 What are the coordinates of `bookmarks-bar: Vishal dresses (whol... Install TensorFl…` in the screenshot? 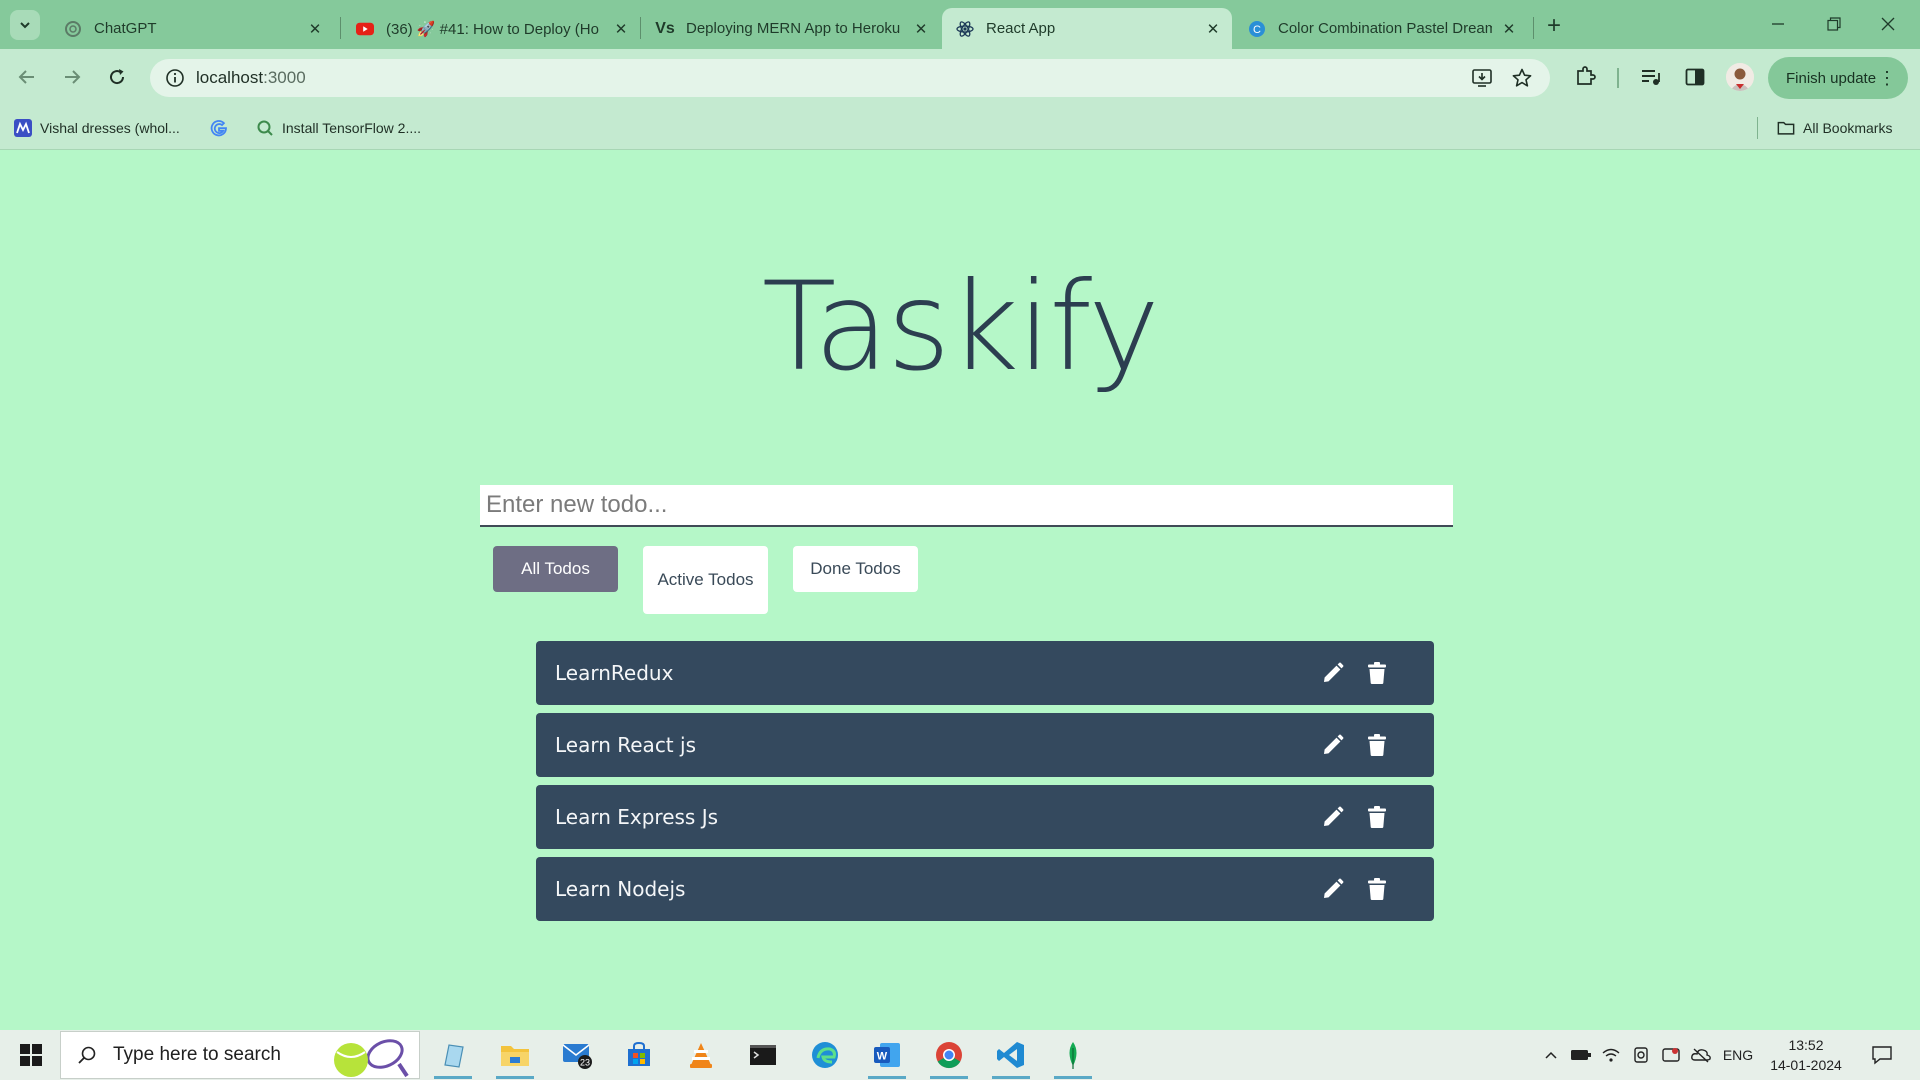 It's located at (960, 128).